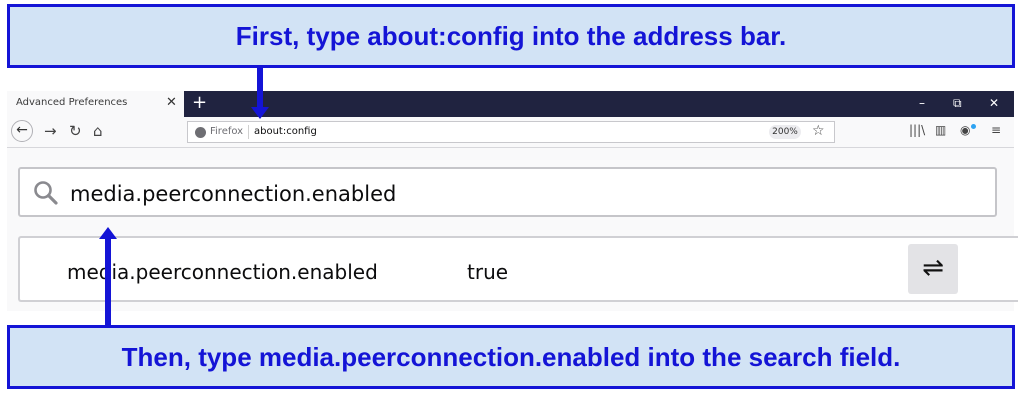  Describe the element at coordinates (510, 104) in the screenshot. I see `tab-bar: Advanced Preferences ✕ + – ⧉ ✕` at that location.